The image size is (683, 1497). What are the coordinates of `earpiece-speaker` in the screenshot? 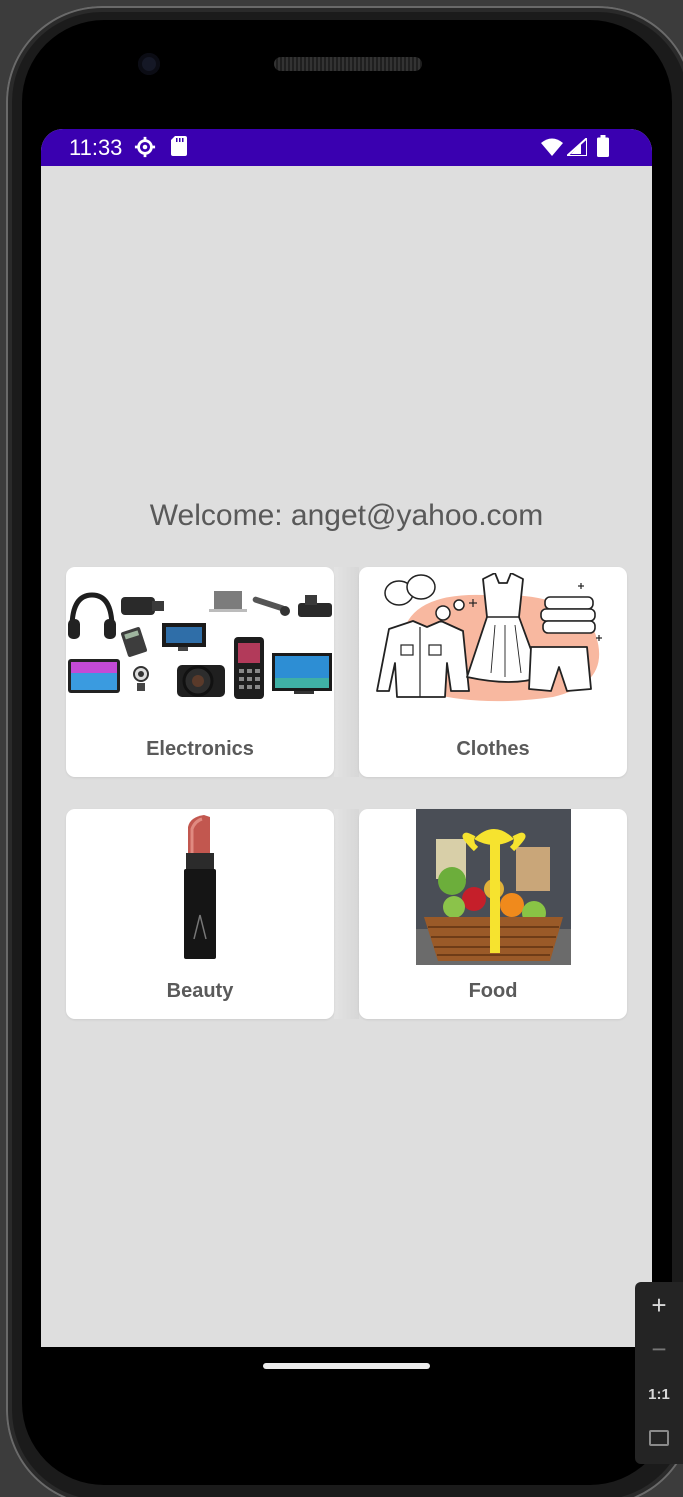 It's located at (348, 64).